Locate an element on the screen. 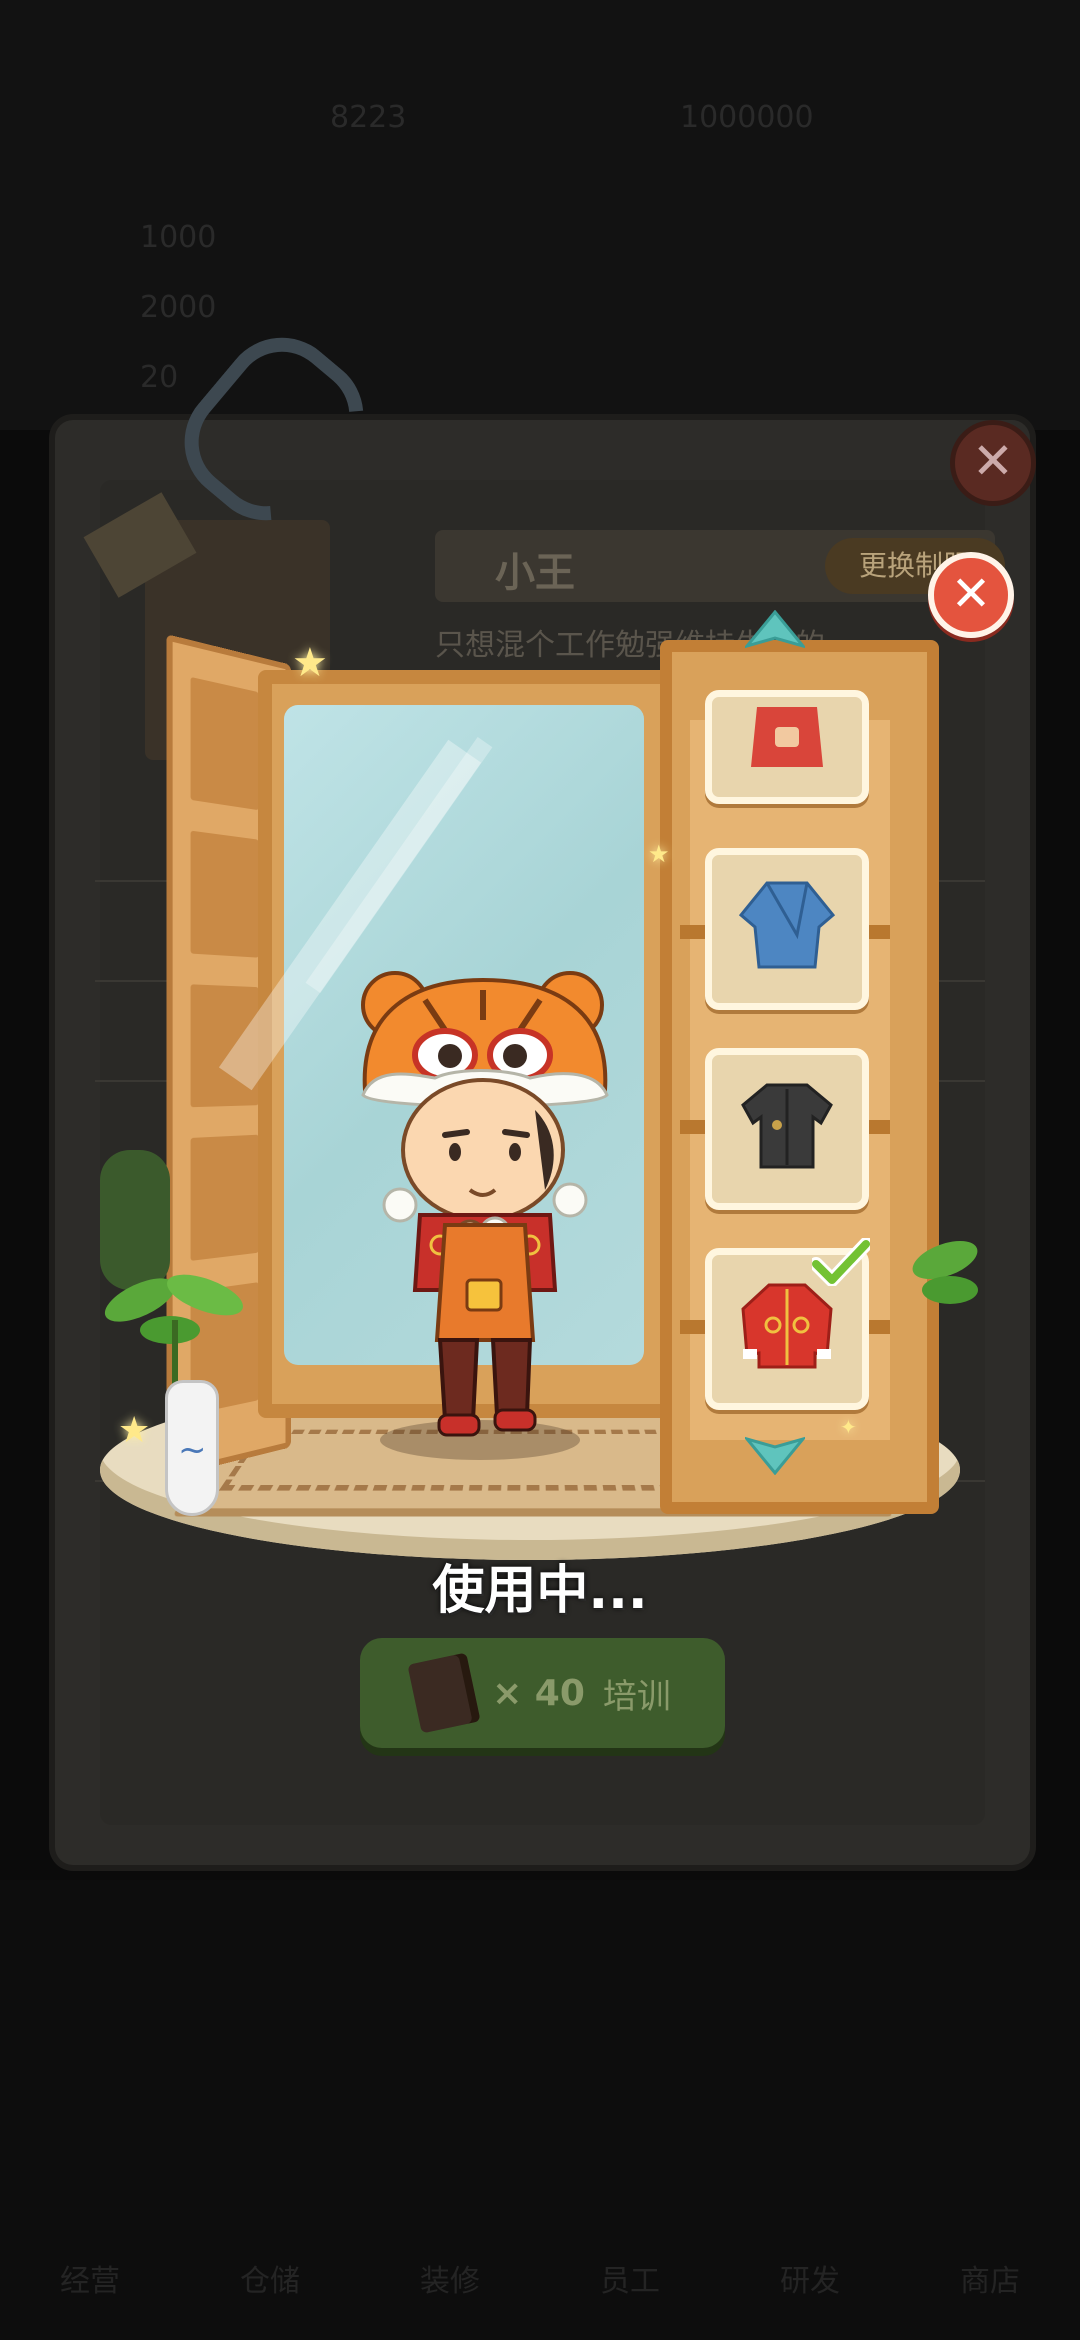 The height and width of the screenshot is (2340, 1080). train-label: 培训 is located at coordinates (636, 1696).